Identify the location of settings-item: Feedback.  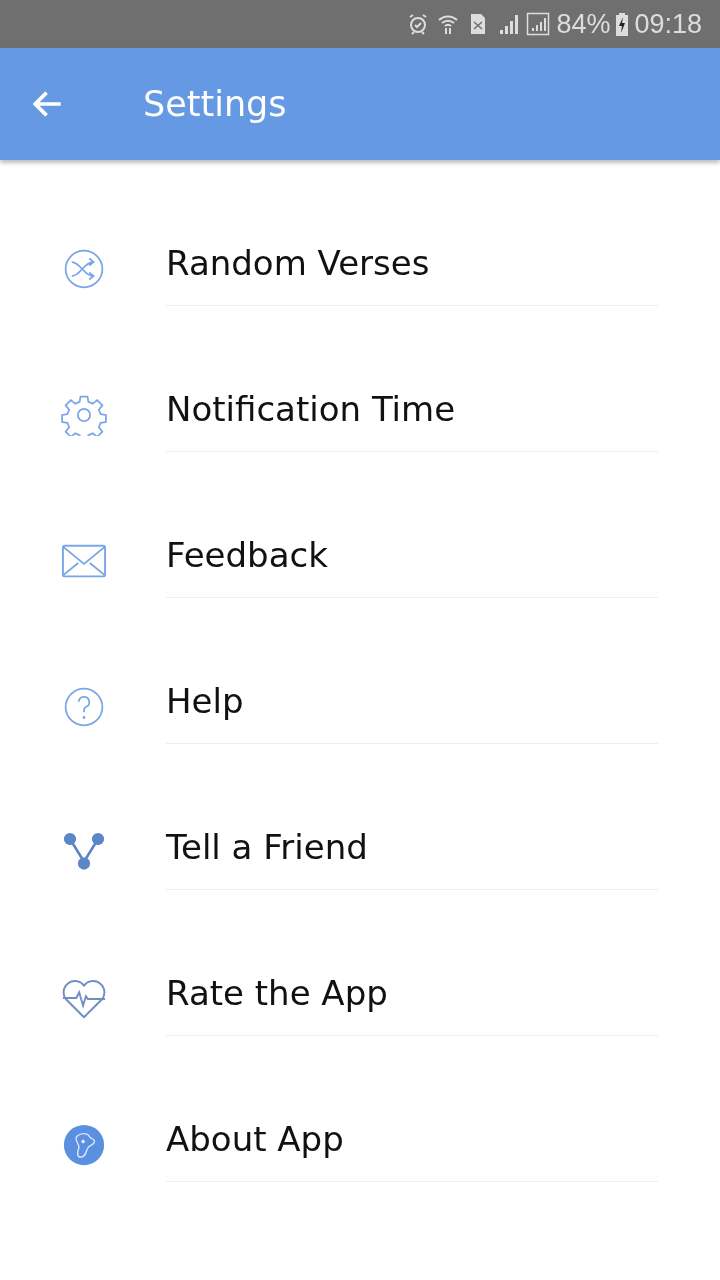
(247, 555).